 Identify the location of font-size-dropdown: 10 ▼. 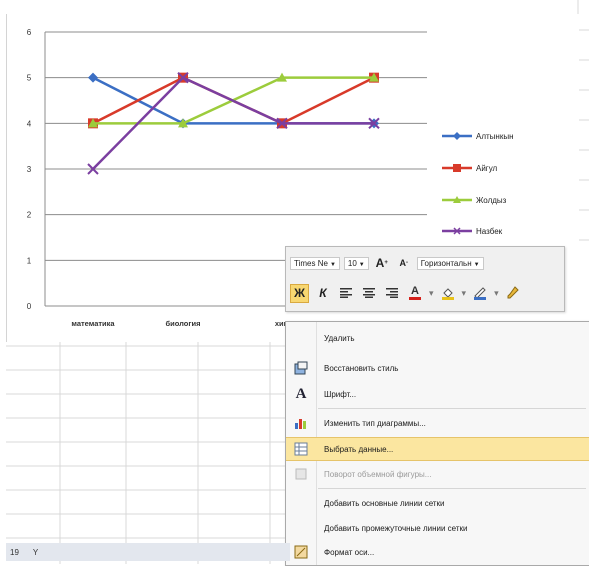
(356, 263).